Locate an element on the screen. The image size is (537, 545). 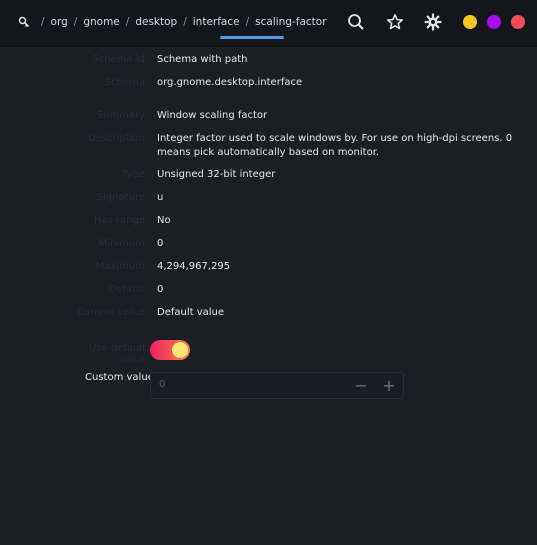
breadcrumb-scaling-factor: scaling-factor is located at coordinates (290, 22).